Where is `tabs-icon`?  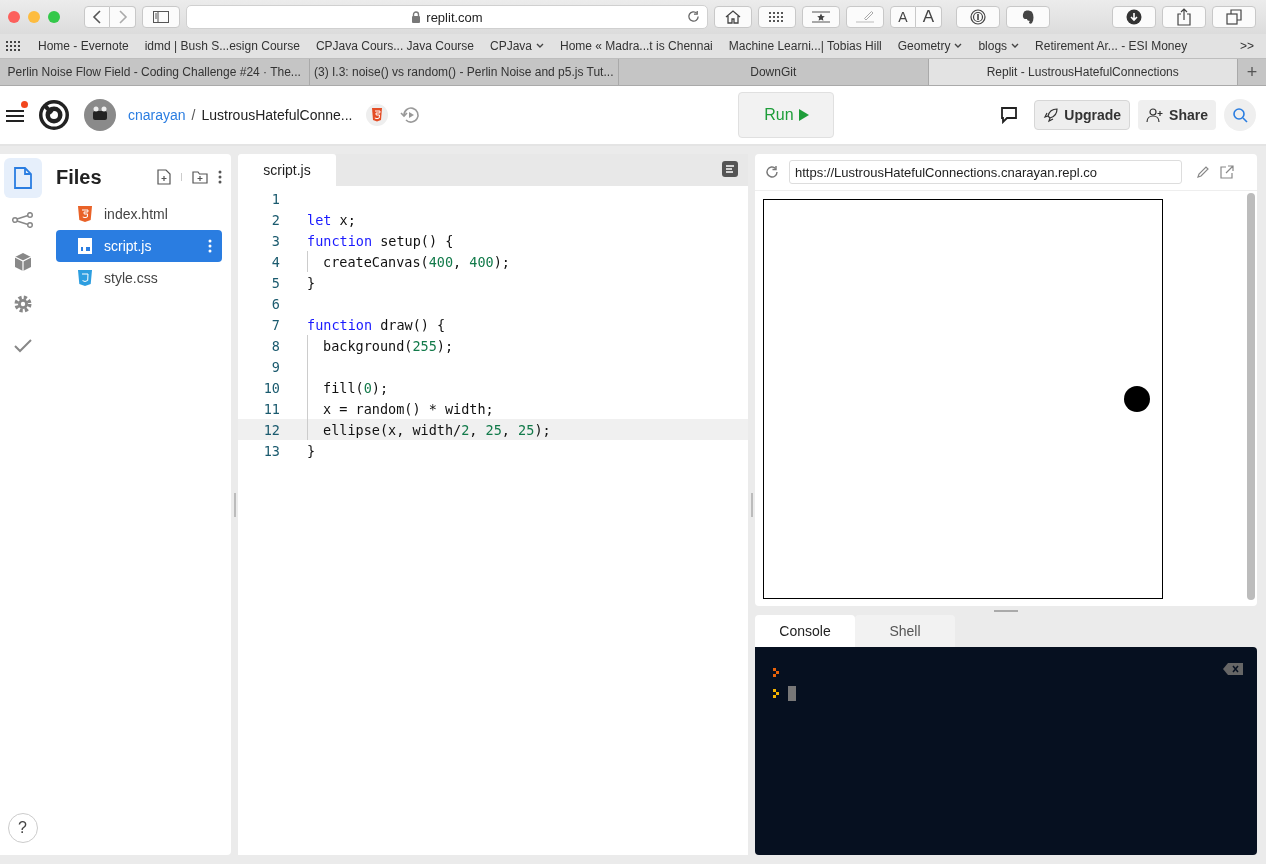 tabs-icon is located at coordinates (1234, 17).